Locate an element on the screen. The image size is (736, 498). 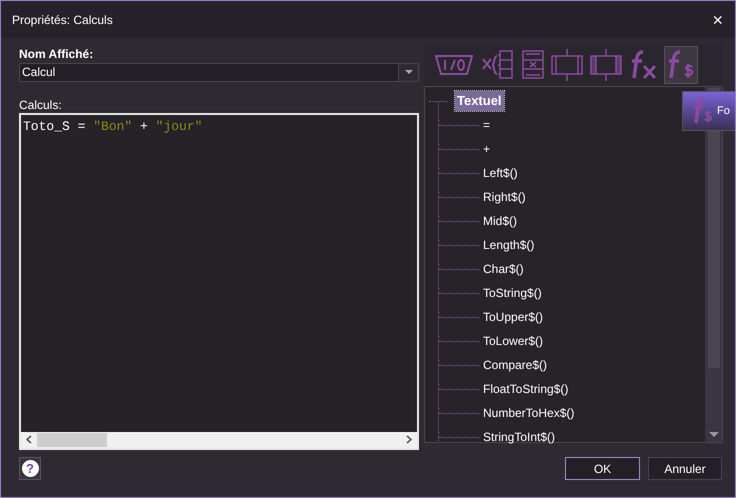
tree-item: Mid$() is located at coordinates (500, 221).